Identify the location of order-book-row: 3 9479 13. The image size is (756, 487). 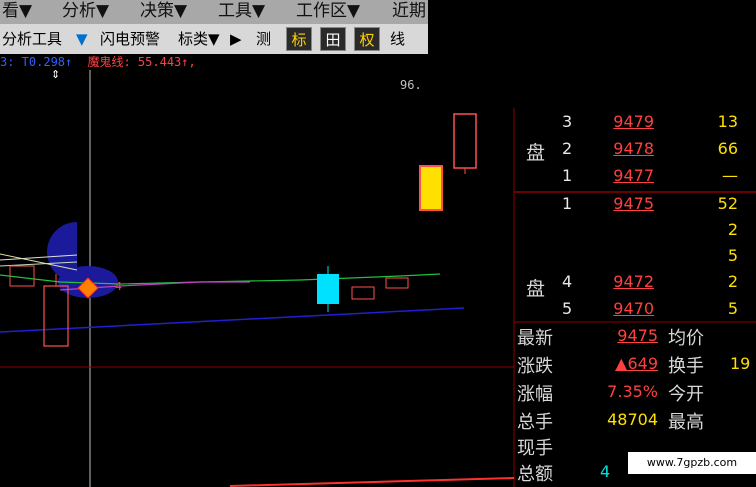
(635, 125).